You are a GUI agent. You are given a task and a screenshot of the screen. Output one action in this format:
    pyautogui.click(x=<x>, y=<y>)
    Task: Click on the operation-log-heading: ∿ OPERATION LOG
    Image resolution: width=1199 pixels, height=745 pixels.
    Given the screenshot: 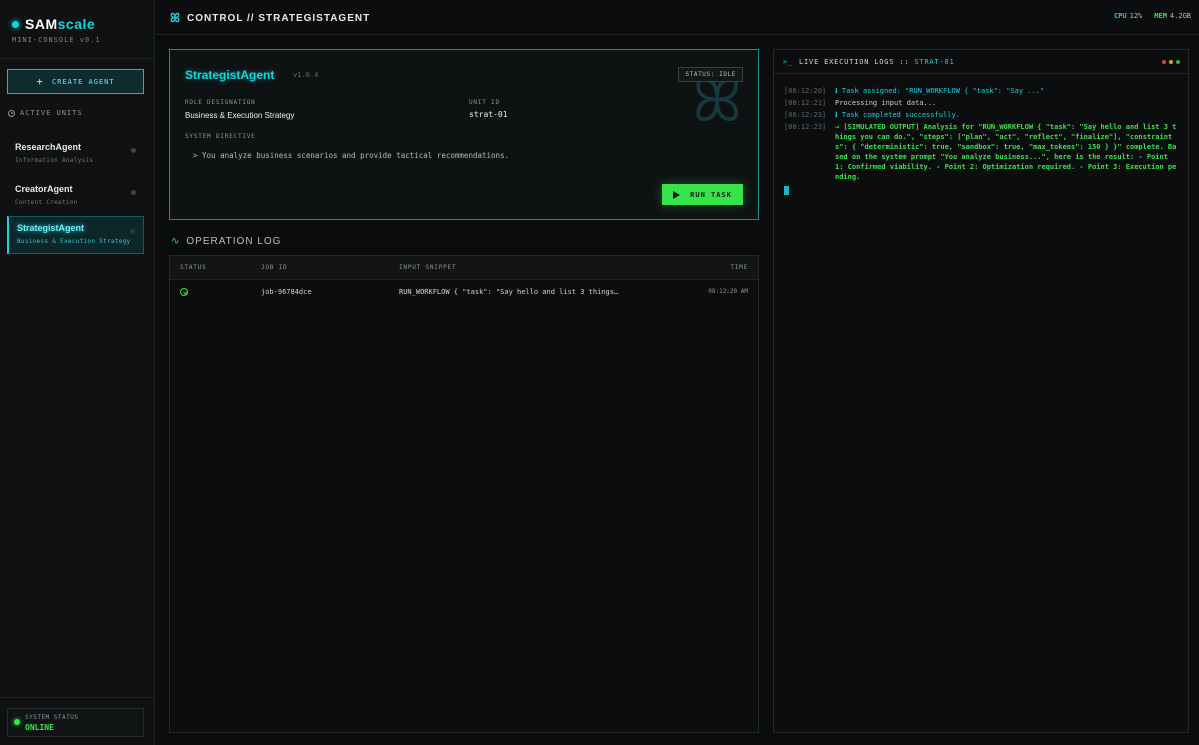 What is the action you would take?
    pyautogui.click(x=226, y=241)
    